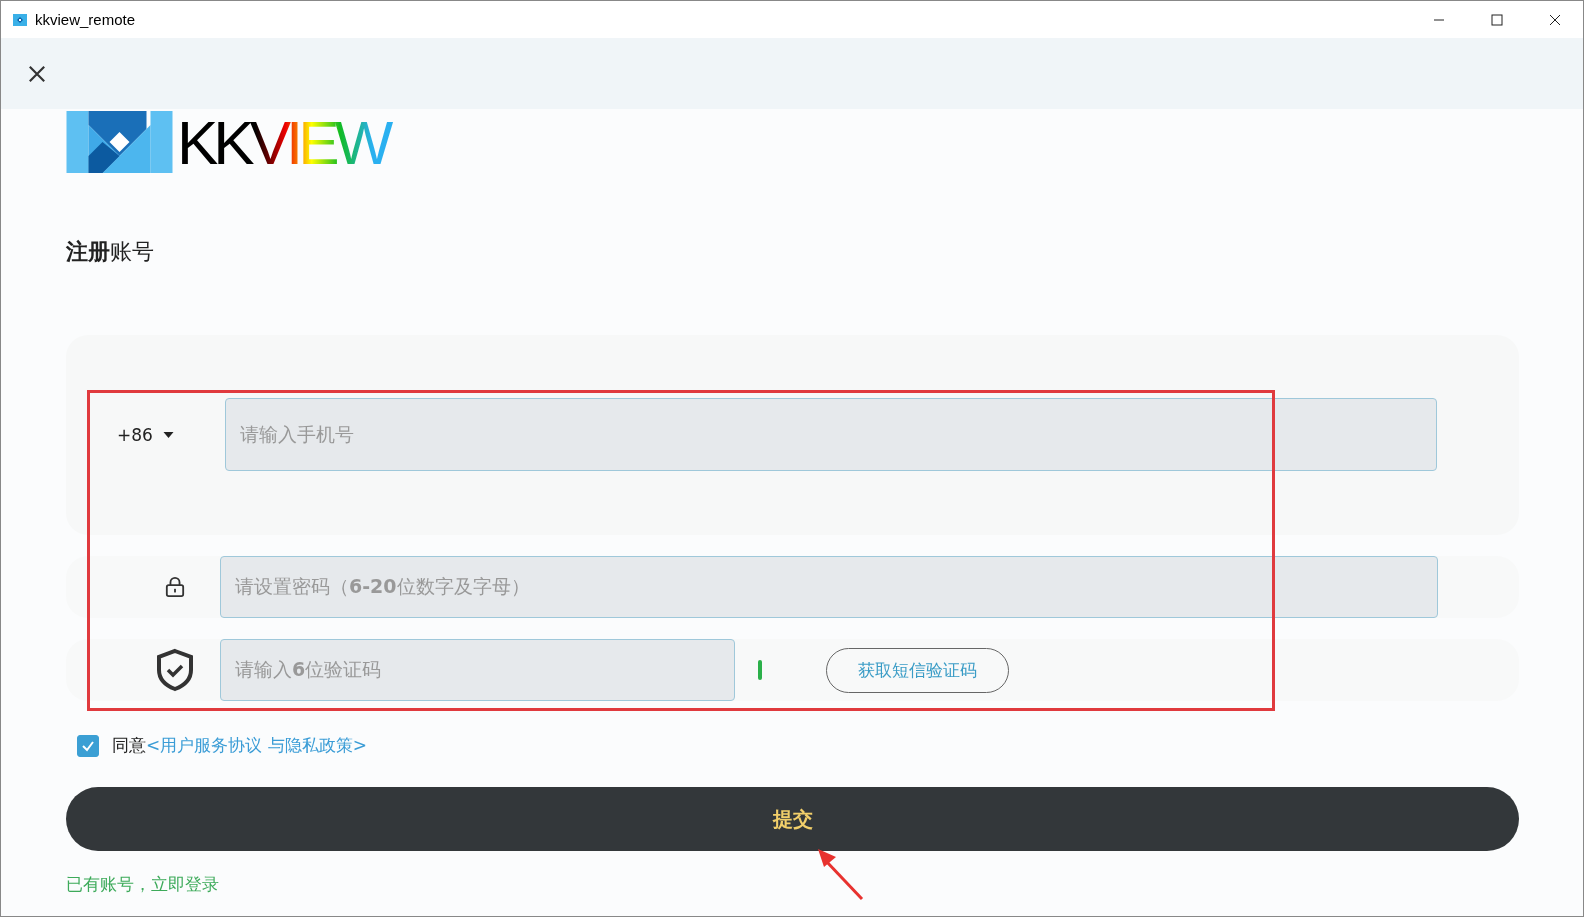 The width and height of the screenshot is (1584, 917). I want to click on lock-icon, so click(175, 587).